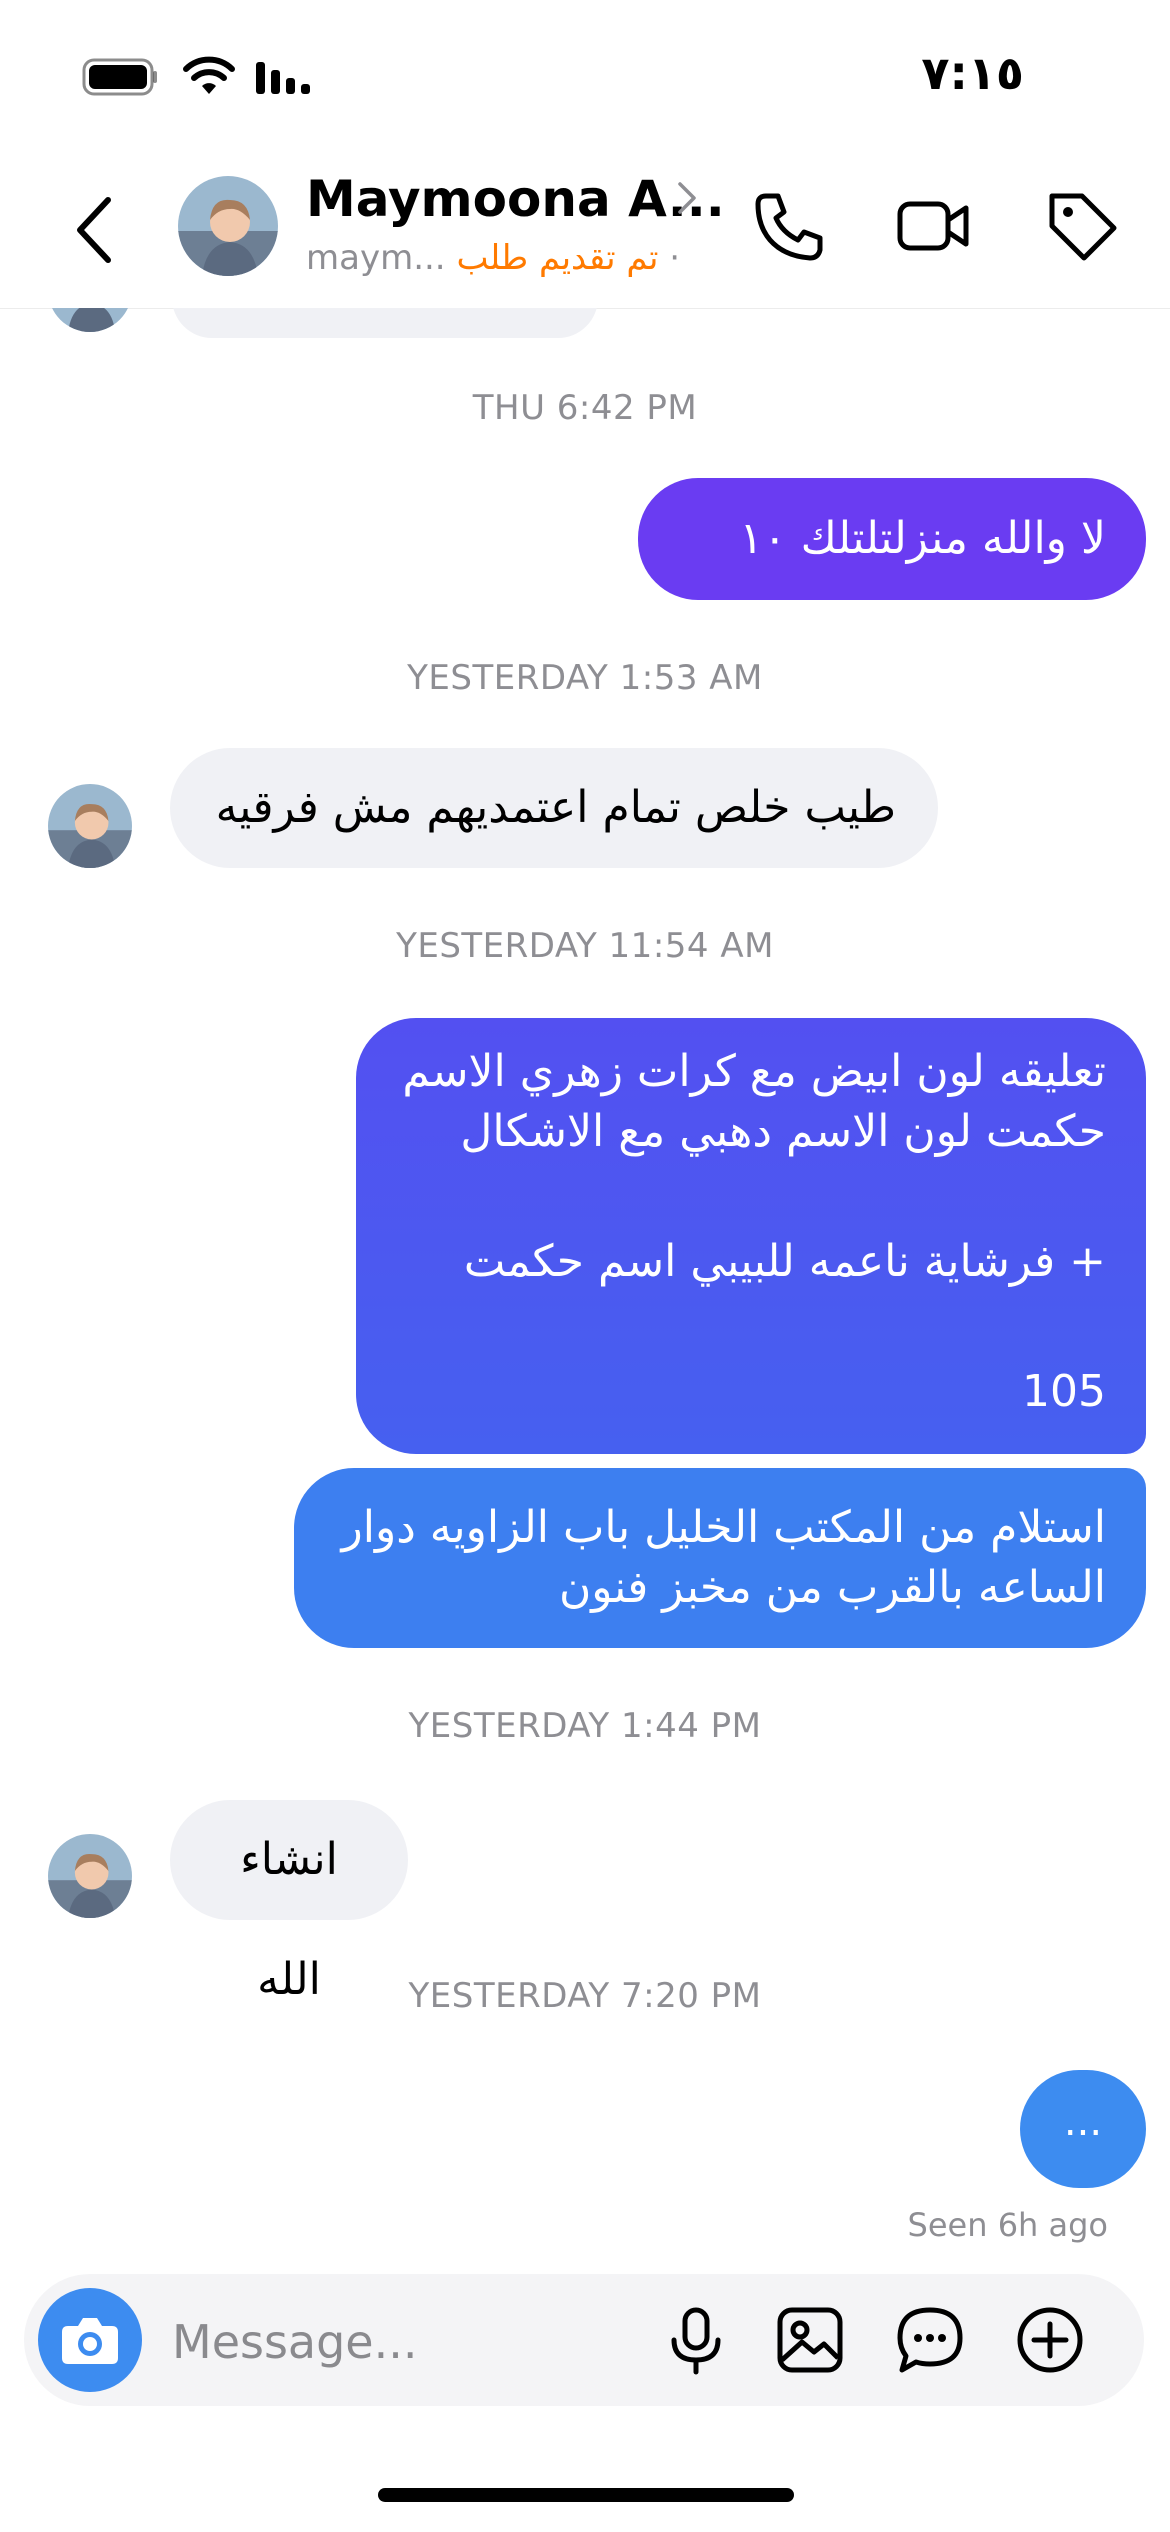 The image size is (1170, 2532). I want to click on timestamp: YESTERDAY 7:20 PM, so click(585, 1996).